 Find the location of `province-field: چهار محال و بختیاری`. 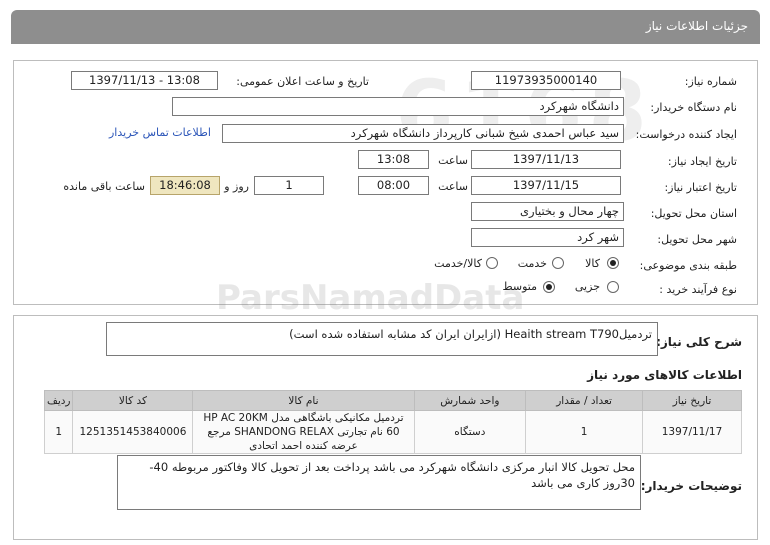

province-field: چهار محال و بختیاری is located at coordinates (547, 211).